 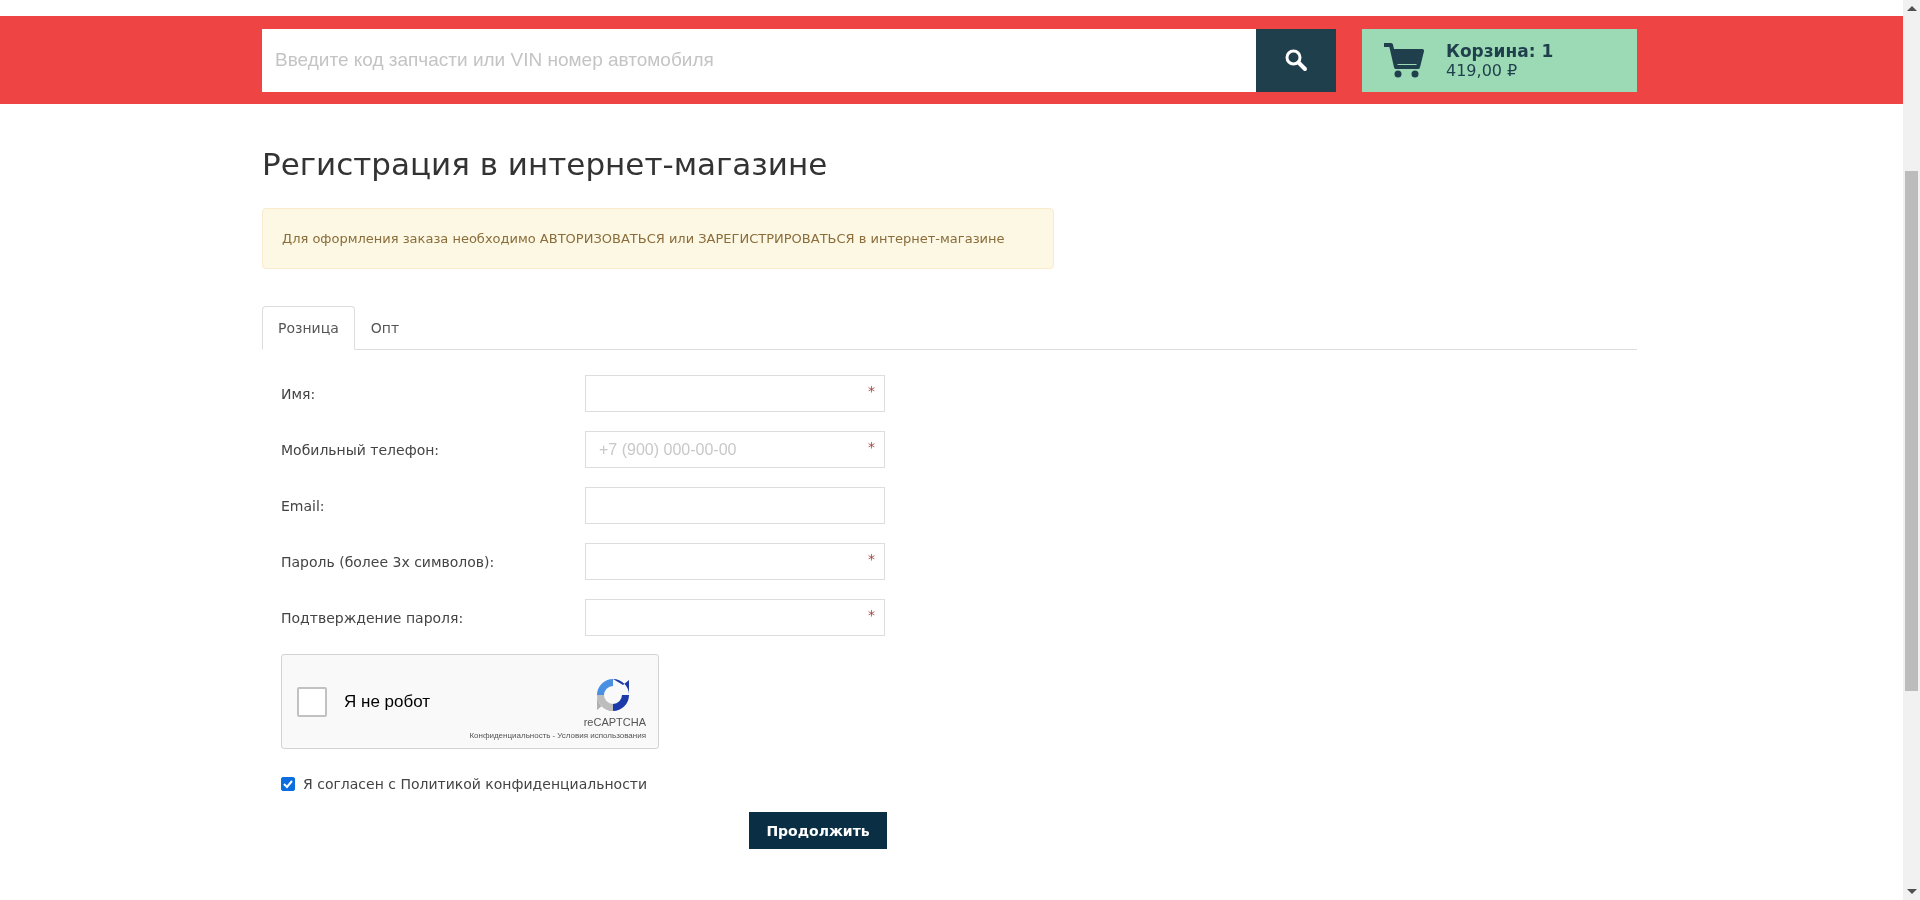 I want to click on tab: Опт, so click(x=385, y=328).